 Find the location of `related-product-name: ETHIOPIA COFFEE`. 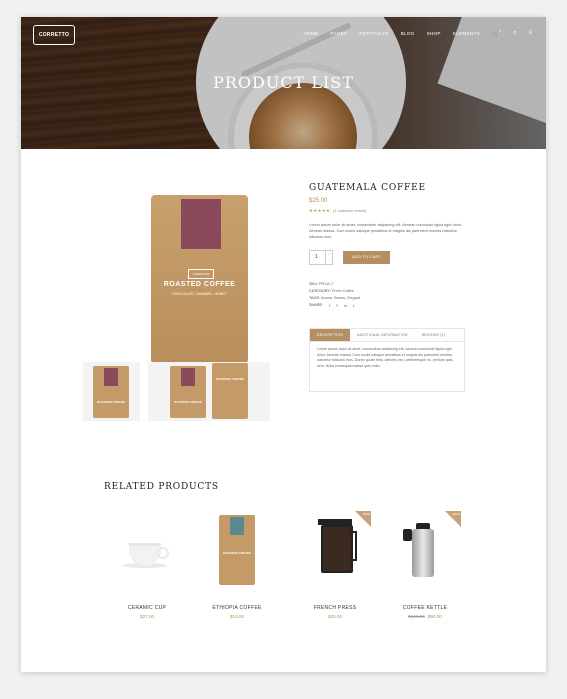

related-product-name: ETHIOPIA COFFEE is located at coordinates (237, 608).